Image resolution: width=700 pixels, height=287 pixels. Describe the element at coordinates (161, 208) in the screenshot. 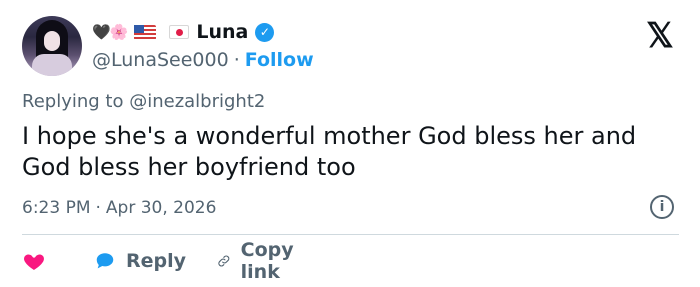

I see `tweet-date: Apr 30, 2026` at that location.